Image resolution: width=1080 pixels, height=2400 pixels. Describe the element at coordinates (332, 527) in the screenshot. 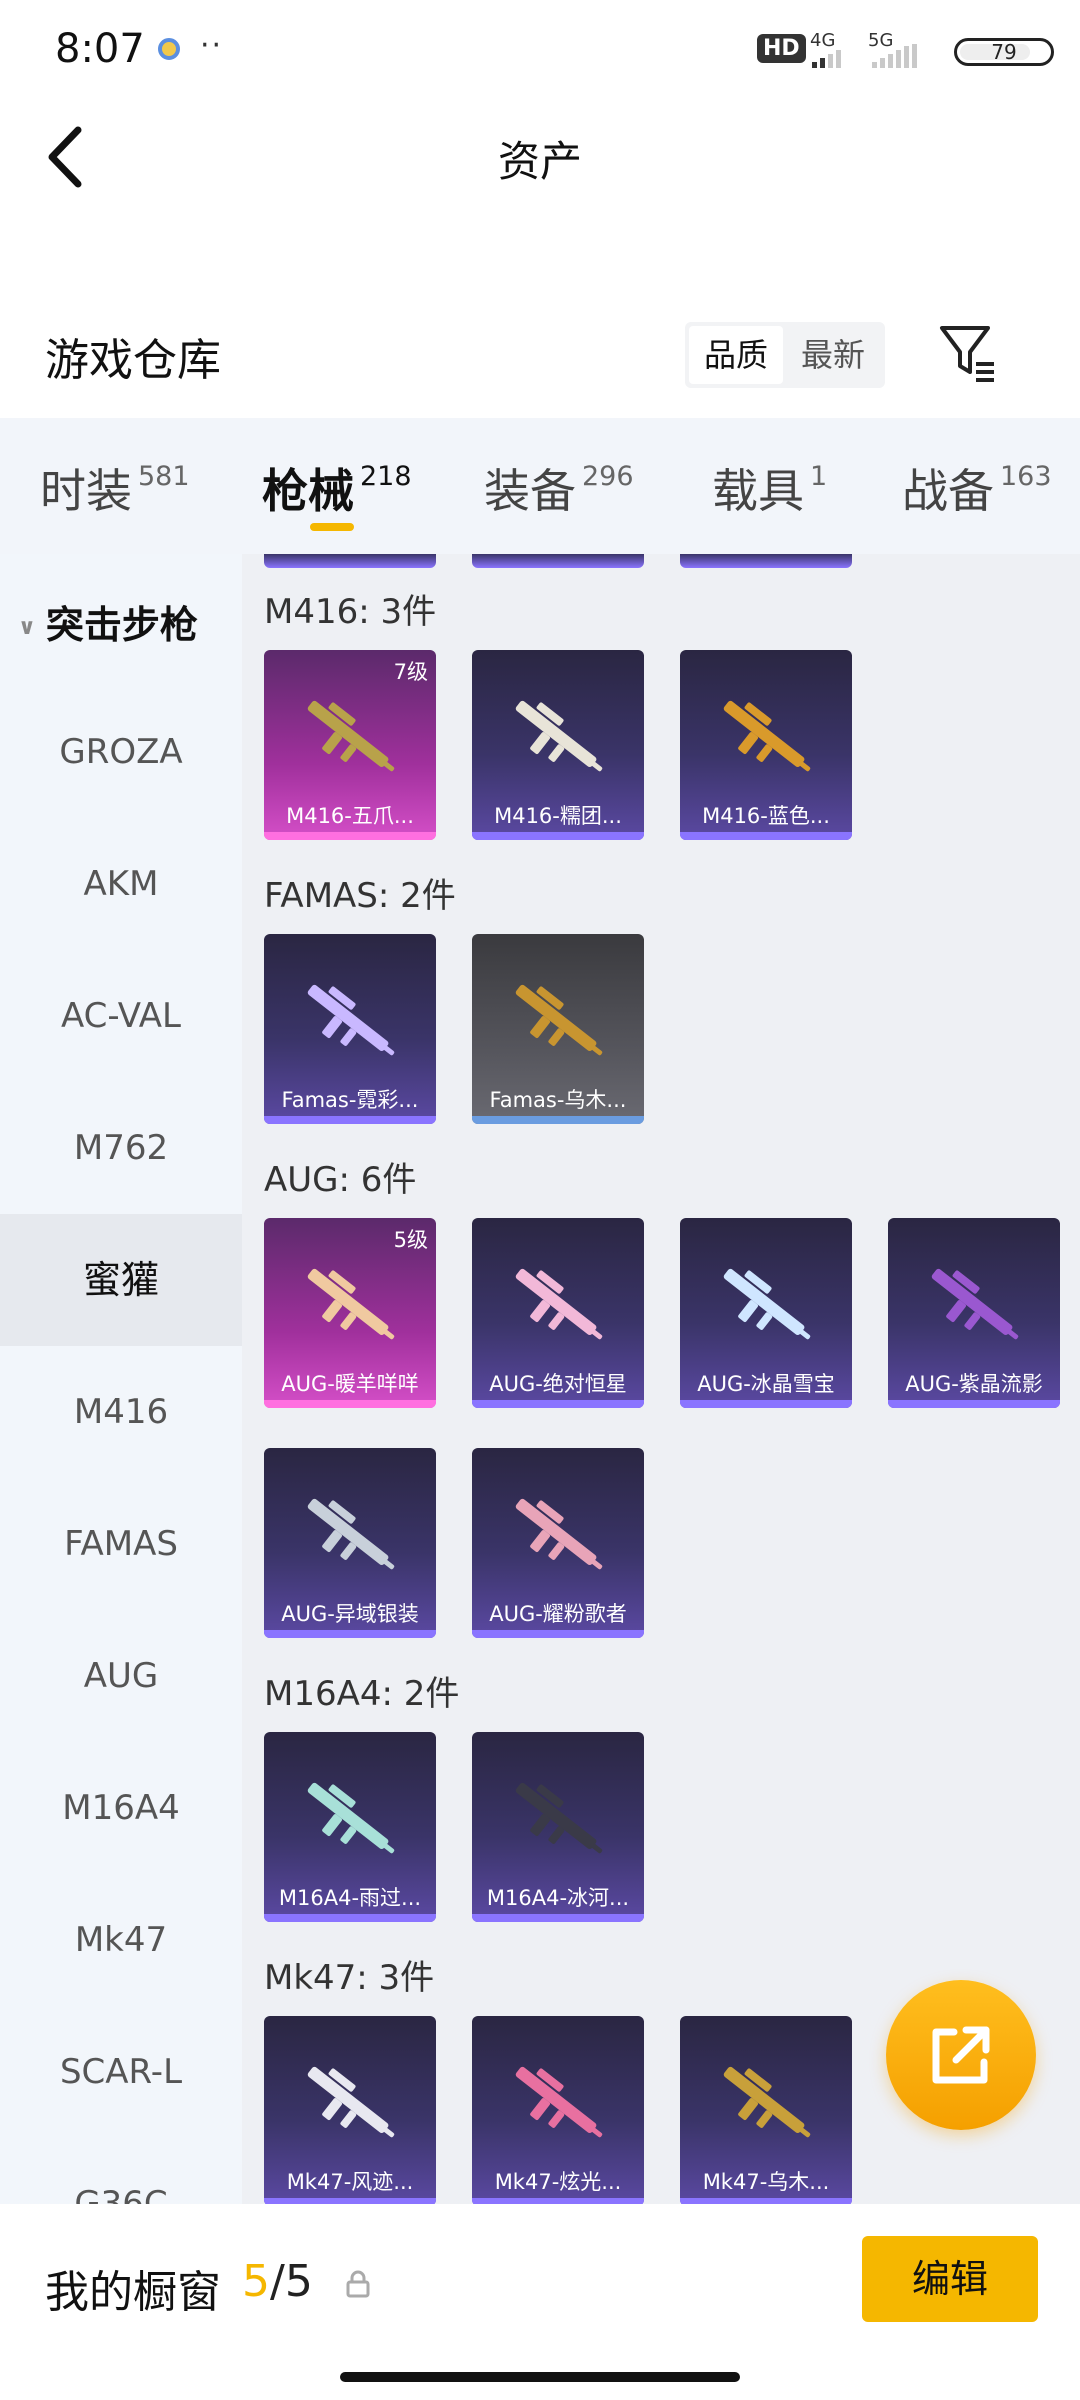

I see `active-tab-indicator` at that location.